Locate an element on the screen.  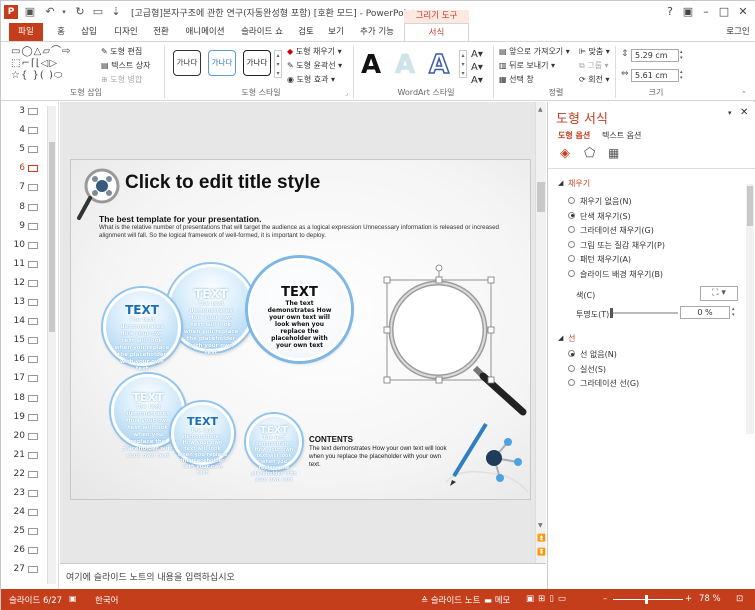
thumbnail-scroll-thumb is located at coordinates (52, 237).